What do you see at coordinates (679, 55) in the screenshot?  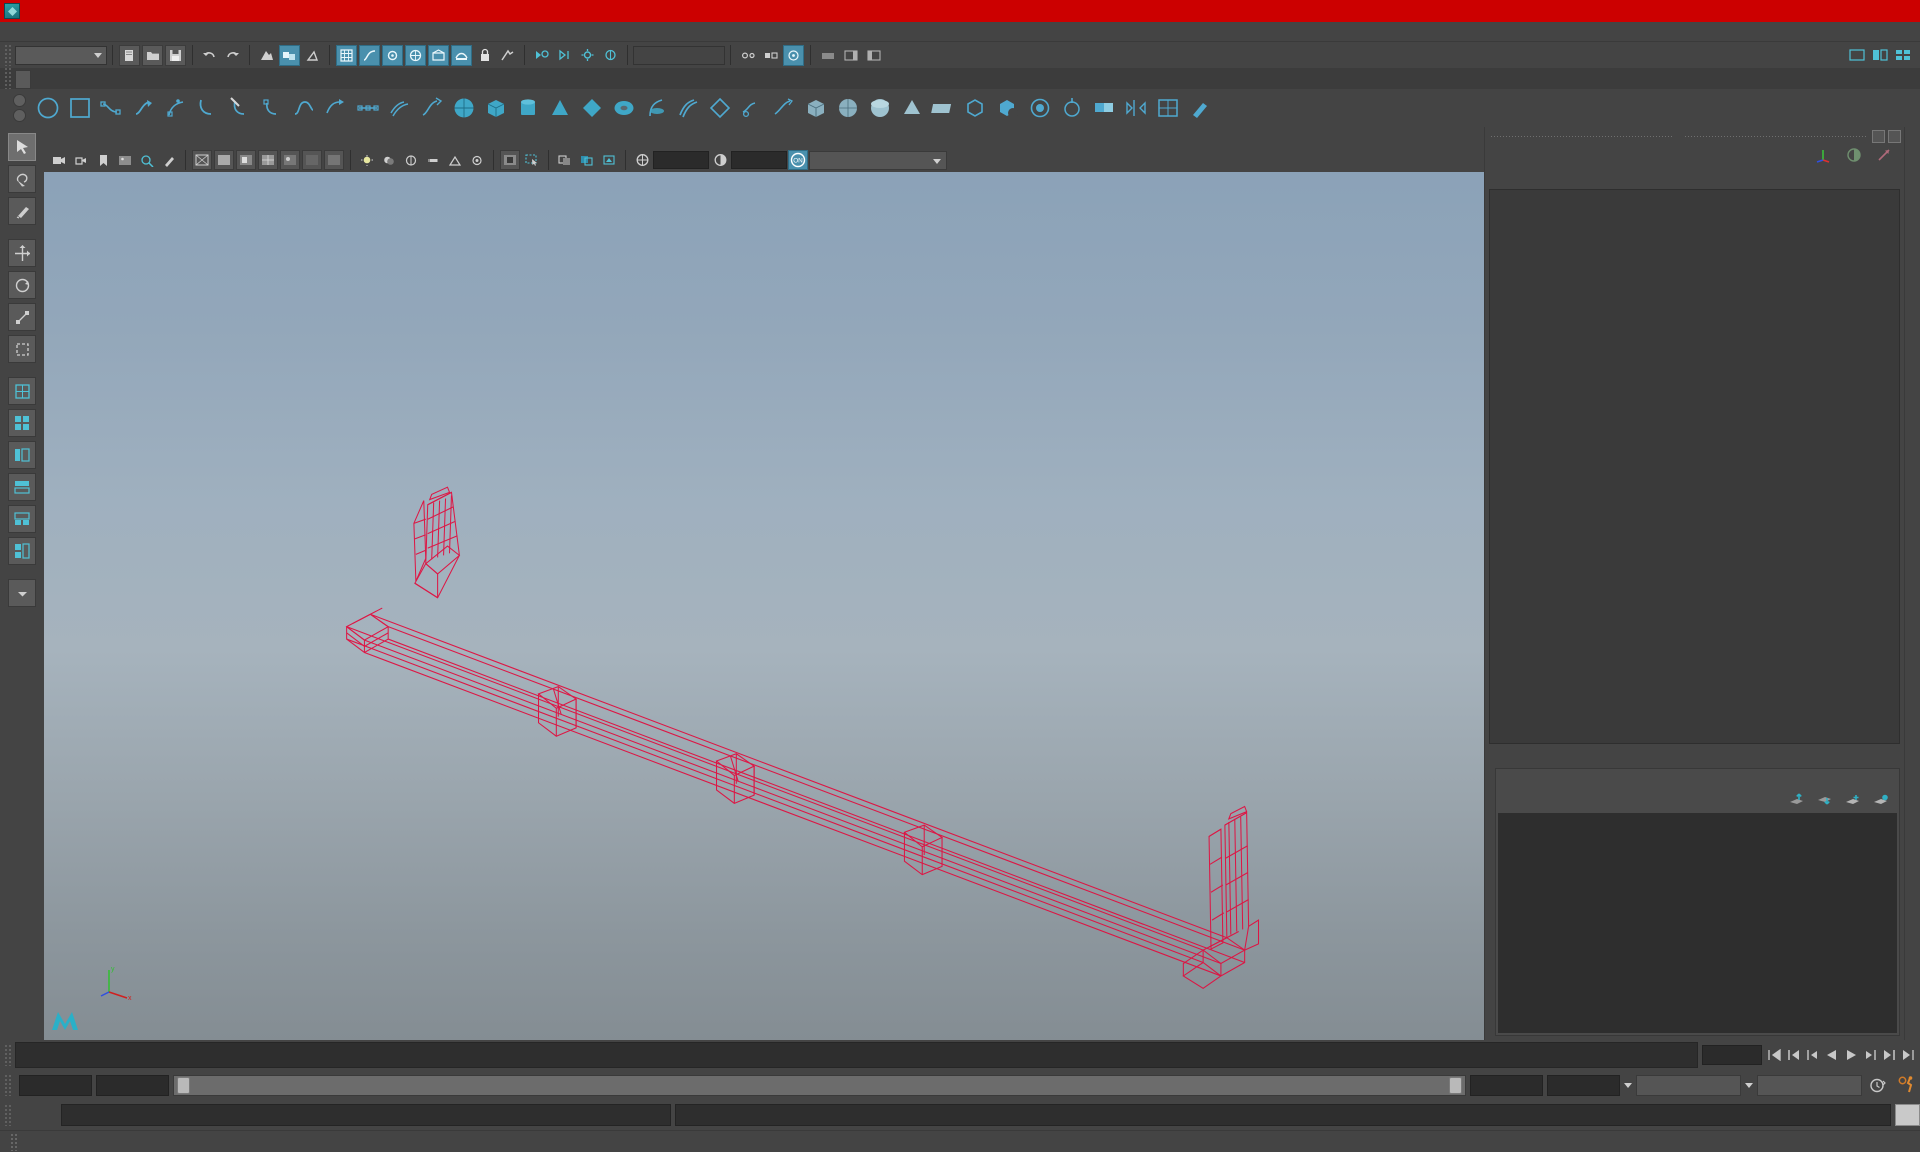 I see `live-surface-field` at bounding box center [679, 55].